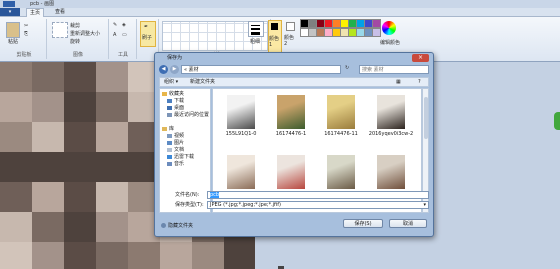 The width and height of the screenshot is (560, 269). Describe the element at coordinates (256, 29) in the screenshot. I see `size-icon` at that location.